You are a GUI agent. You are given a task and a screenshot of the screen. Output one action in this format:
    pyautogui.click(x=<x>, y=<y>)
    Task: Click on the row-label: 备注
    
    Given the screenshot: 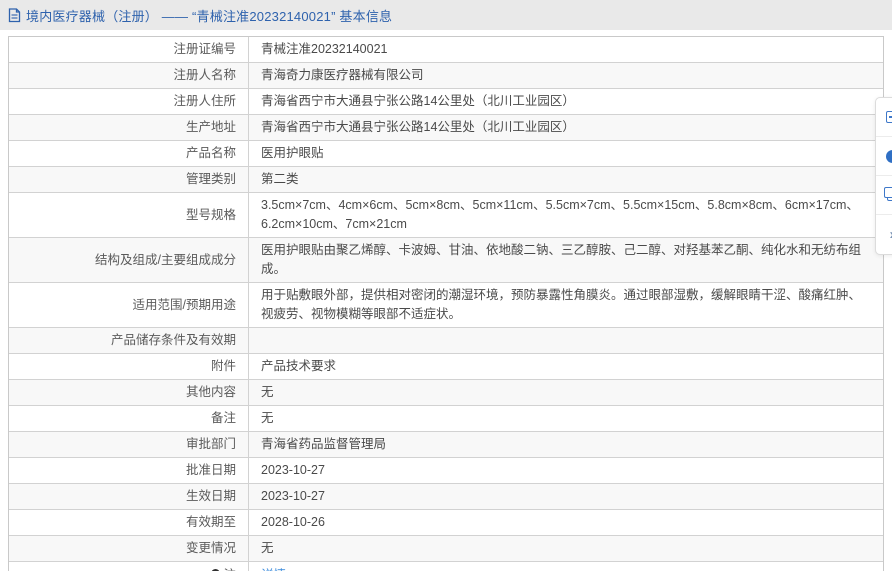 What is the action you would take?
    pyautogui.click(x=129, y=418)
    